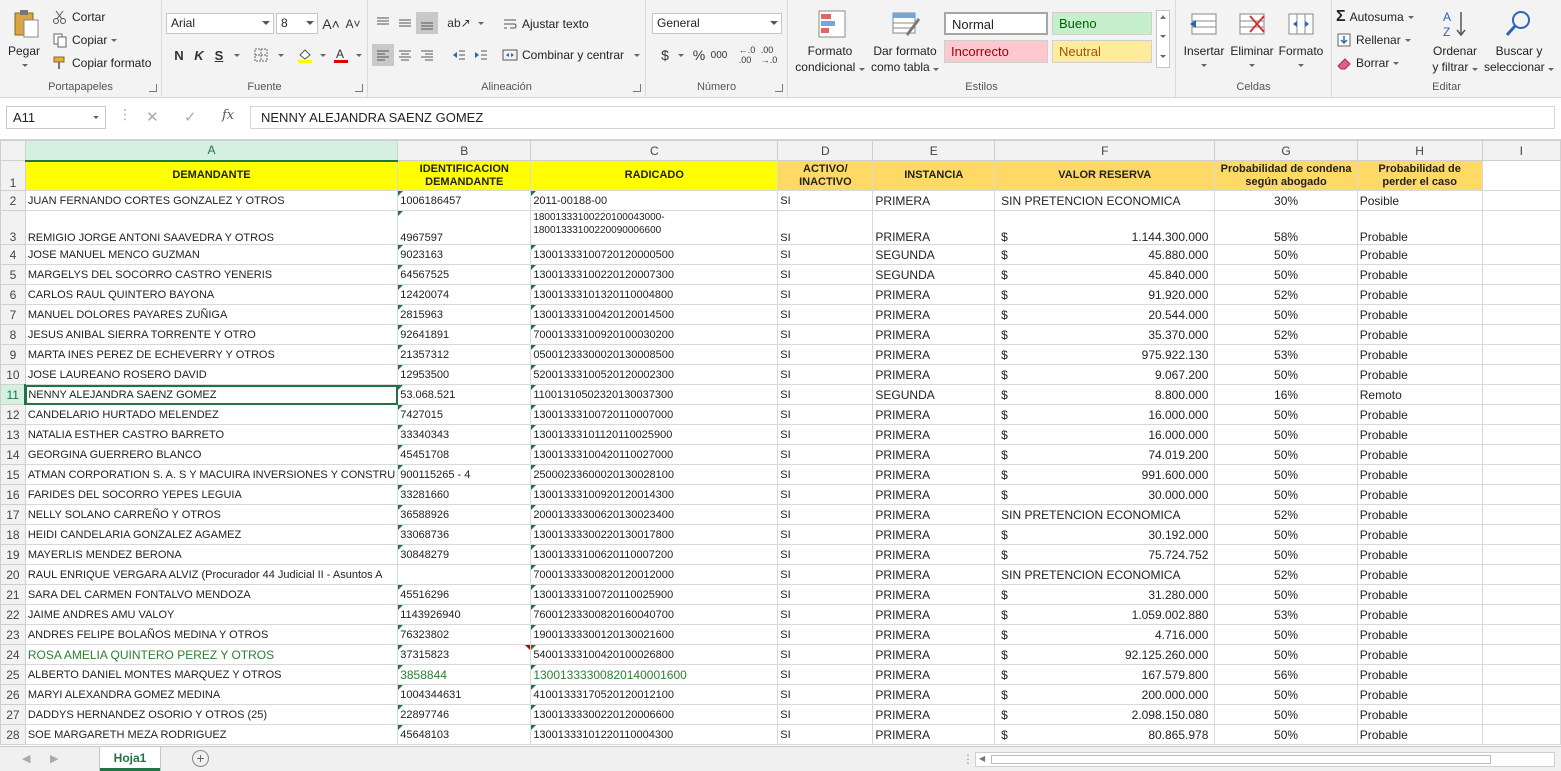  Describe the element at coordinates (297, 23) in the screenshot. I see `font-size-combo: 8` at that location.